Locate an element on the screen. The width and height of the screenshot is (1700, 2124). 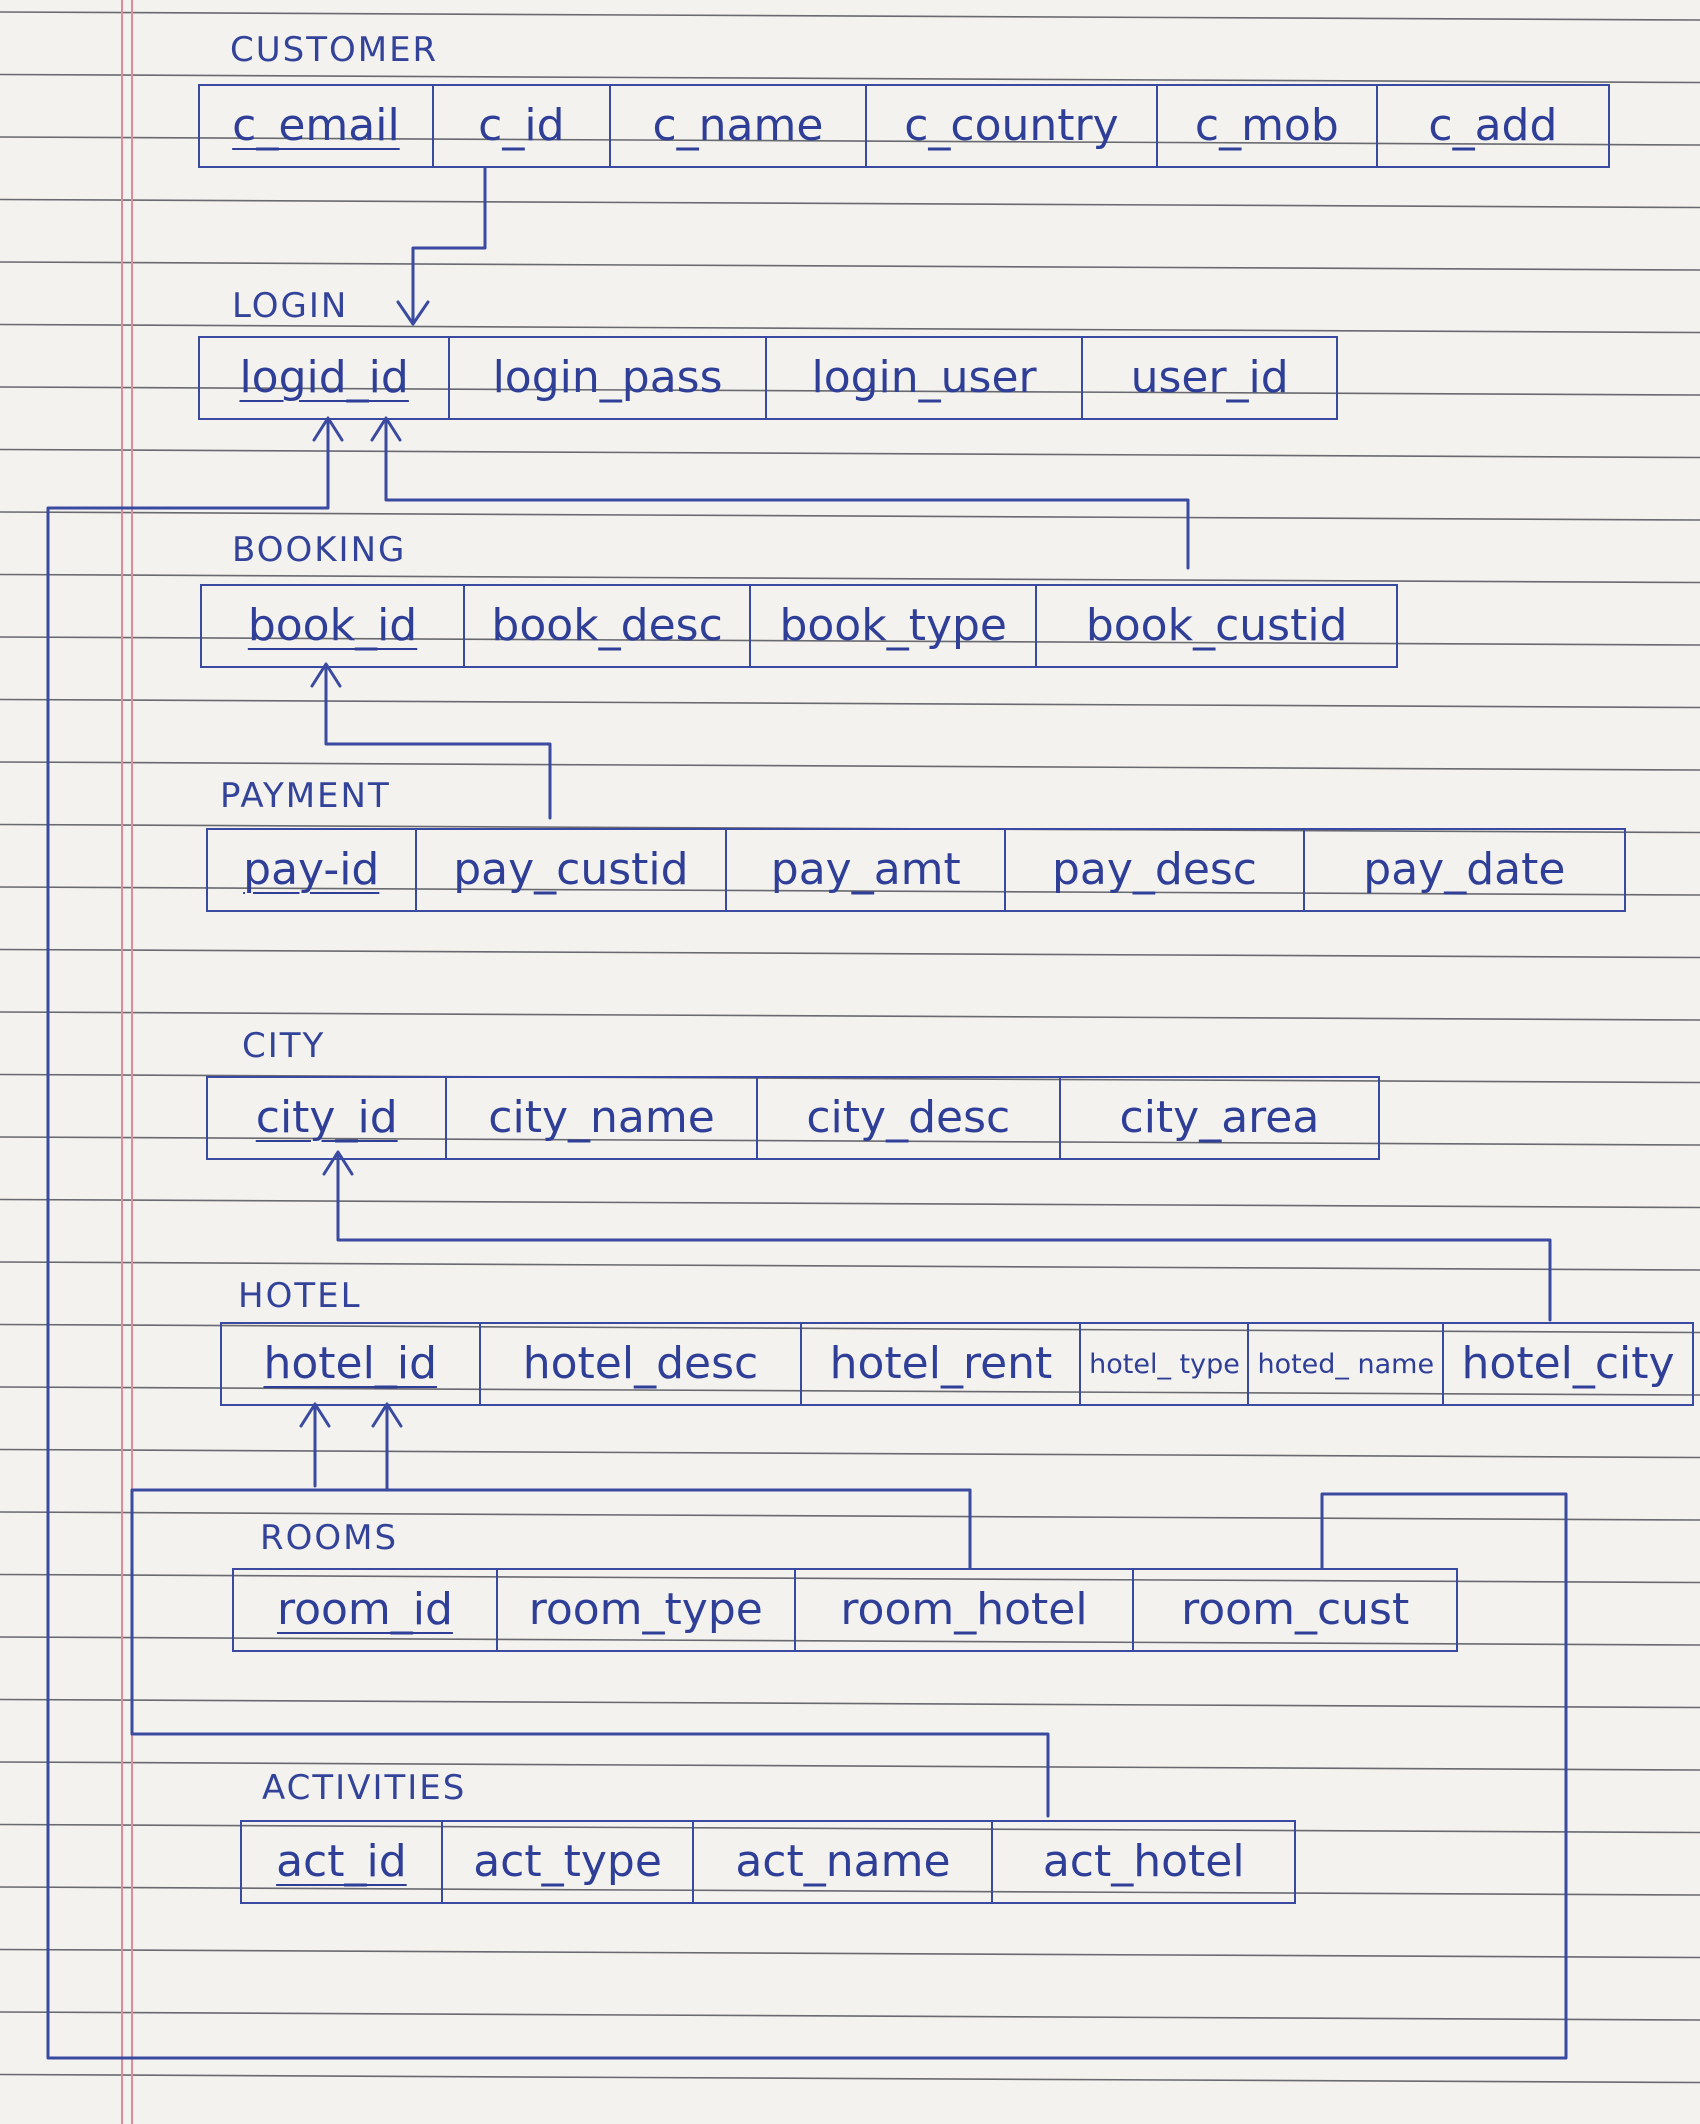
field-city-id: city_id is located at coordinates (328, 1118).